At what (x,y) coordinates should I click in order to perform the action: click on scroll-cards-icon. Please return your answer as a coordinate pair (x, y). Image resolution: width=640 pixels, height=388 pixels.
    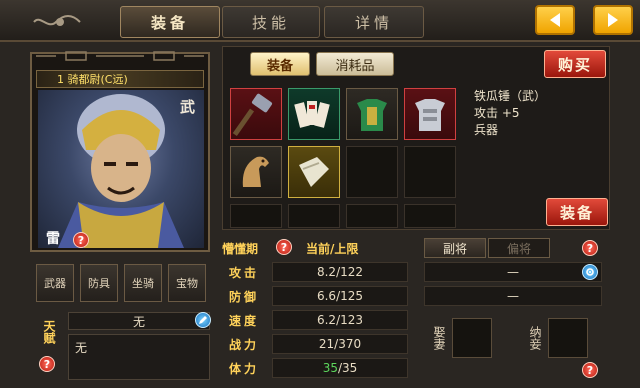
    Looking at the image, I should click on (312, 114).